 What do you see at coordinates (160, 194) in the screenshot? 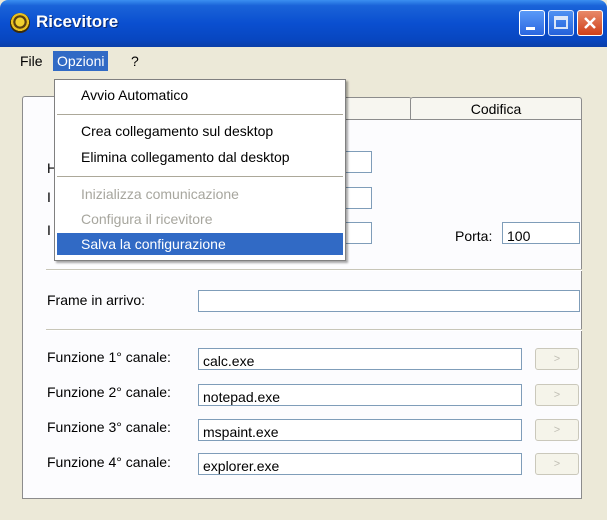
I see `menu-item-inizializza-comunicazione: Inizializza comunicazione` at bounding box center [160, 194].